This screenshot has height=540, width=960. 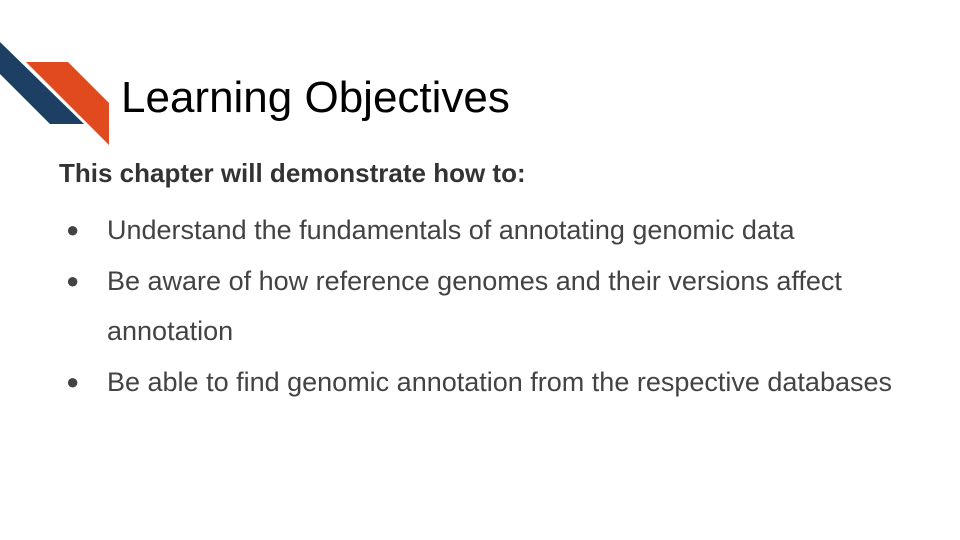 What do you see at coordinates (292, 173) in the screenshot?
I see `slide-intro: This chapter will demonstrate how to:` at bounding box center [292, 173].